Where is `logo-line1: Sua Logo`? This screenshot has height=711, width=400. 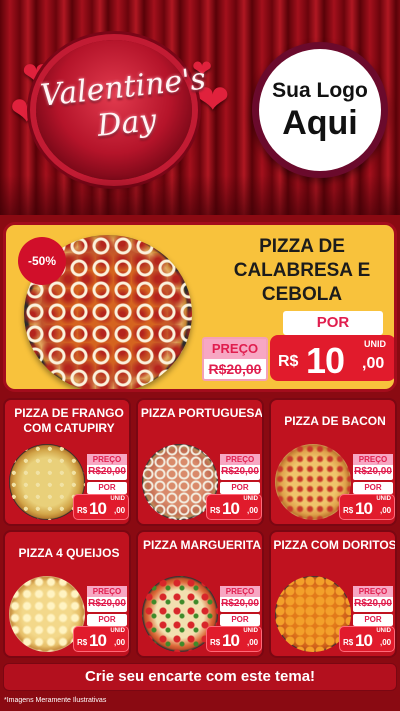
logo-line1: Sua Logo is located at coordinates (320, 90).